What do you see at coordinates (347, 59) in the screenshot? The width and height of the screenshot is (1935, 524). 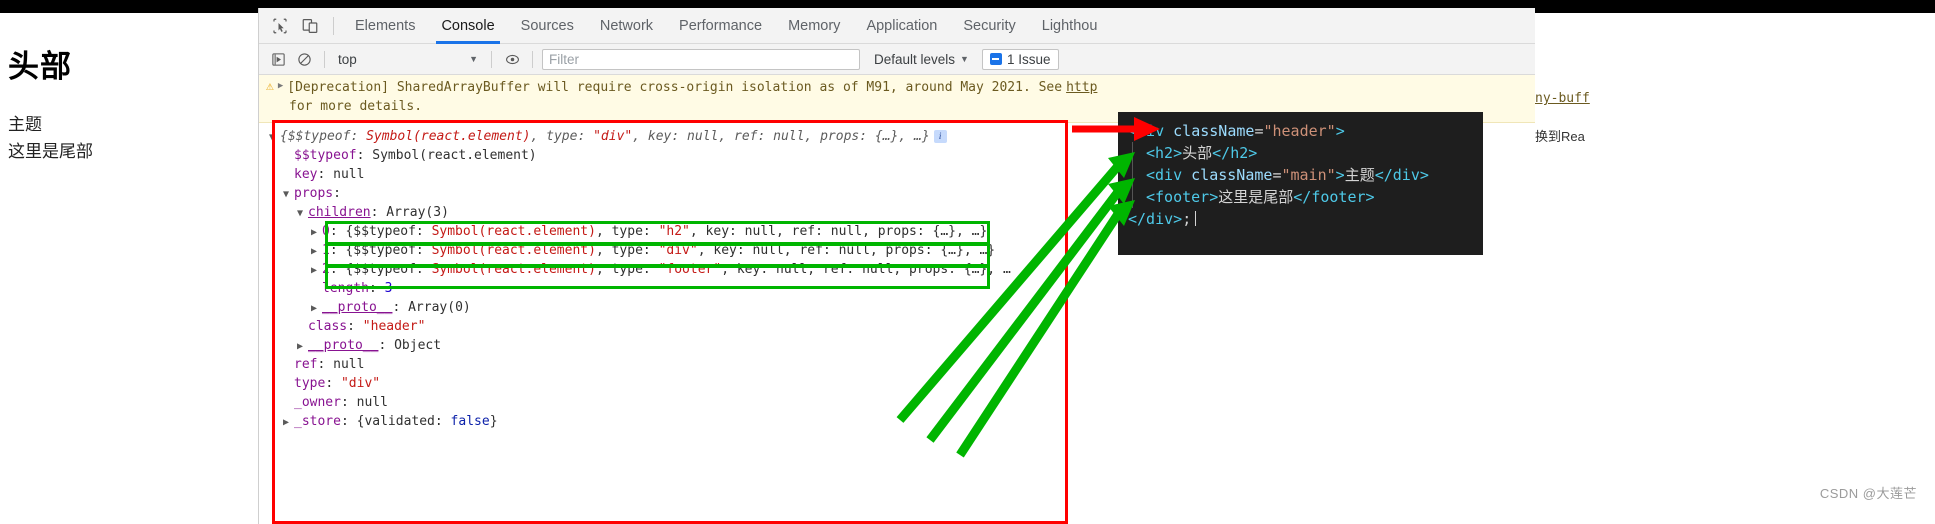 I see `context-selector-value: top` at bounding box center [347, 59].